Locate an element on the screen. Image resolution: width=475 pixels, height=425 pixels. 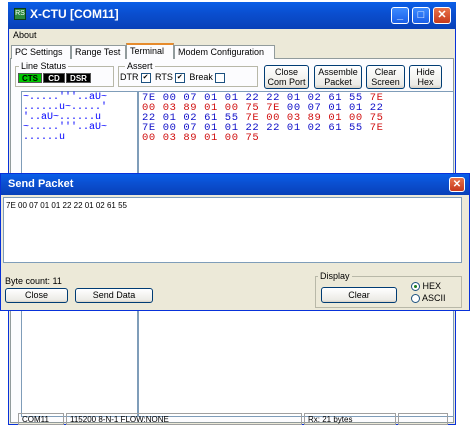
cts-indicator: CTS is located at coordinates (30, 78).